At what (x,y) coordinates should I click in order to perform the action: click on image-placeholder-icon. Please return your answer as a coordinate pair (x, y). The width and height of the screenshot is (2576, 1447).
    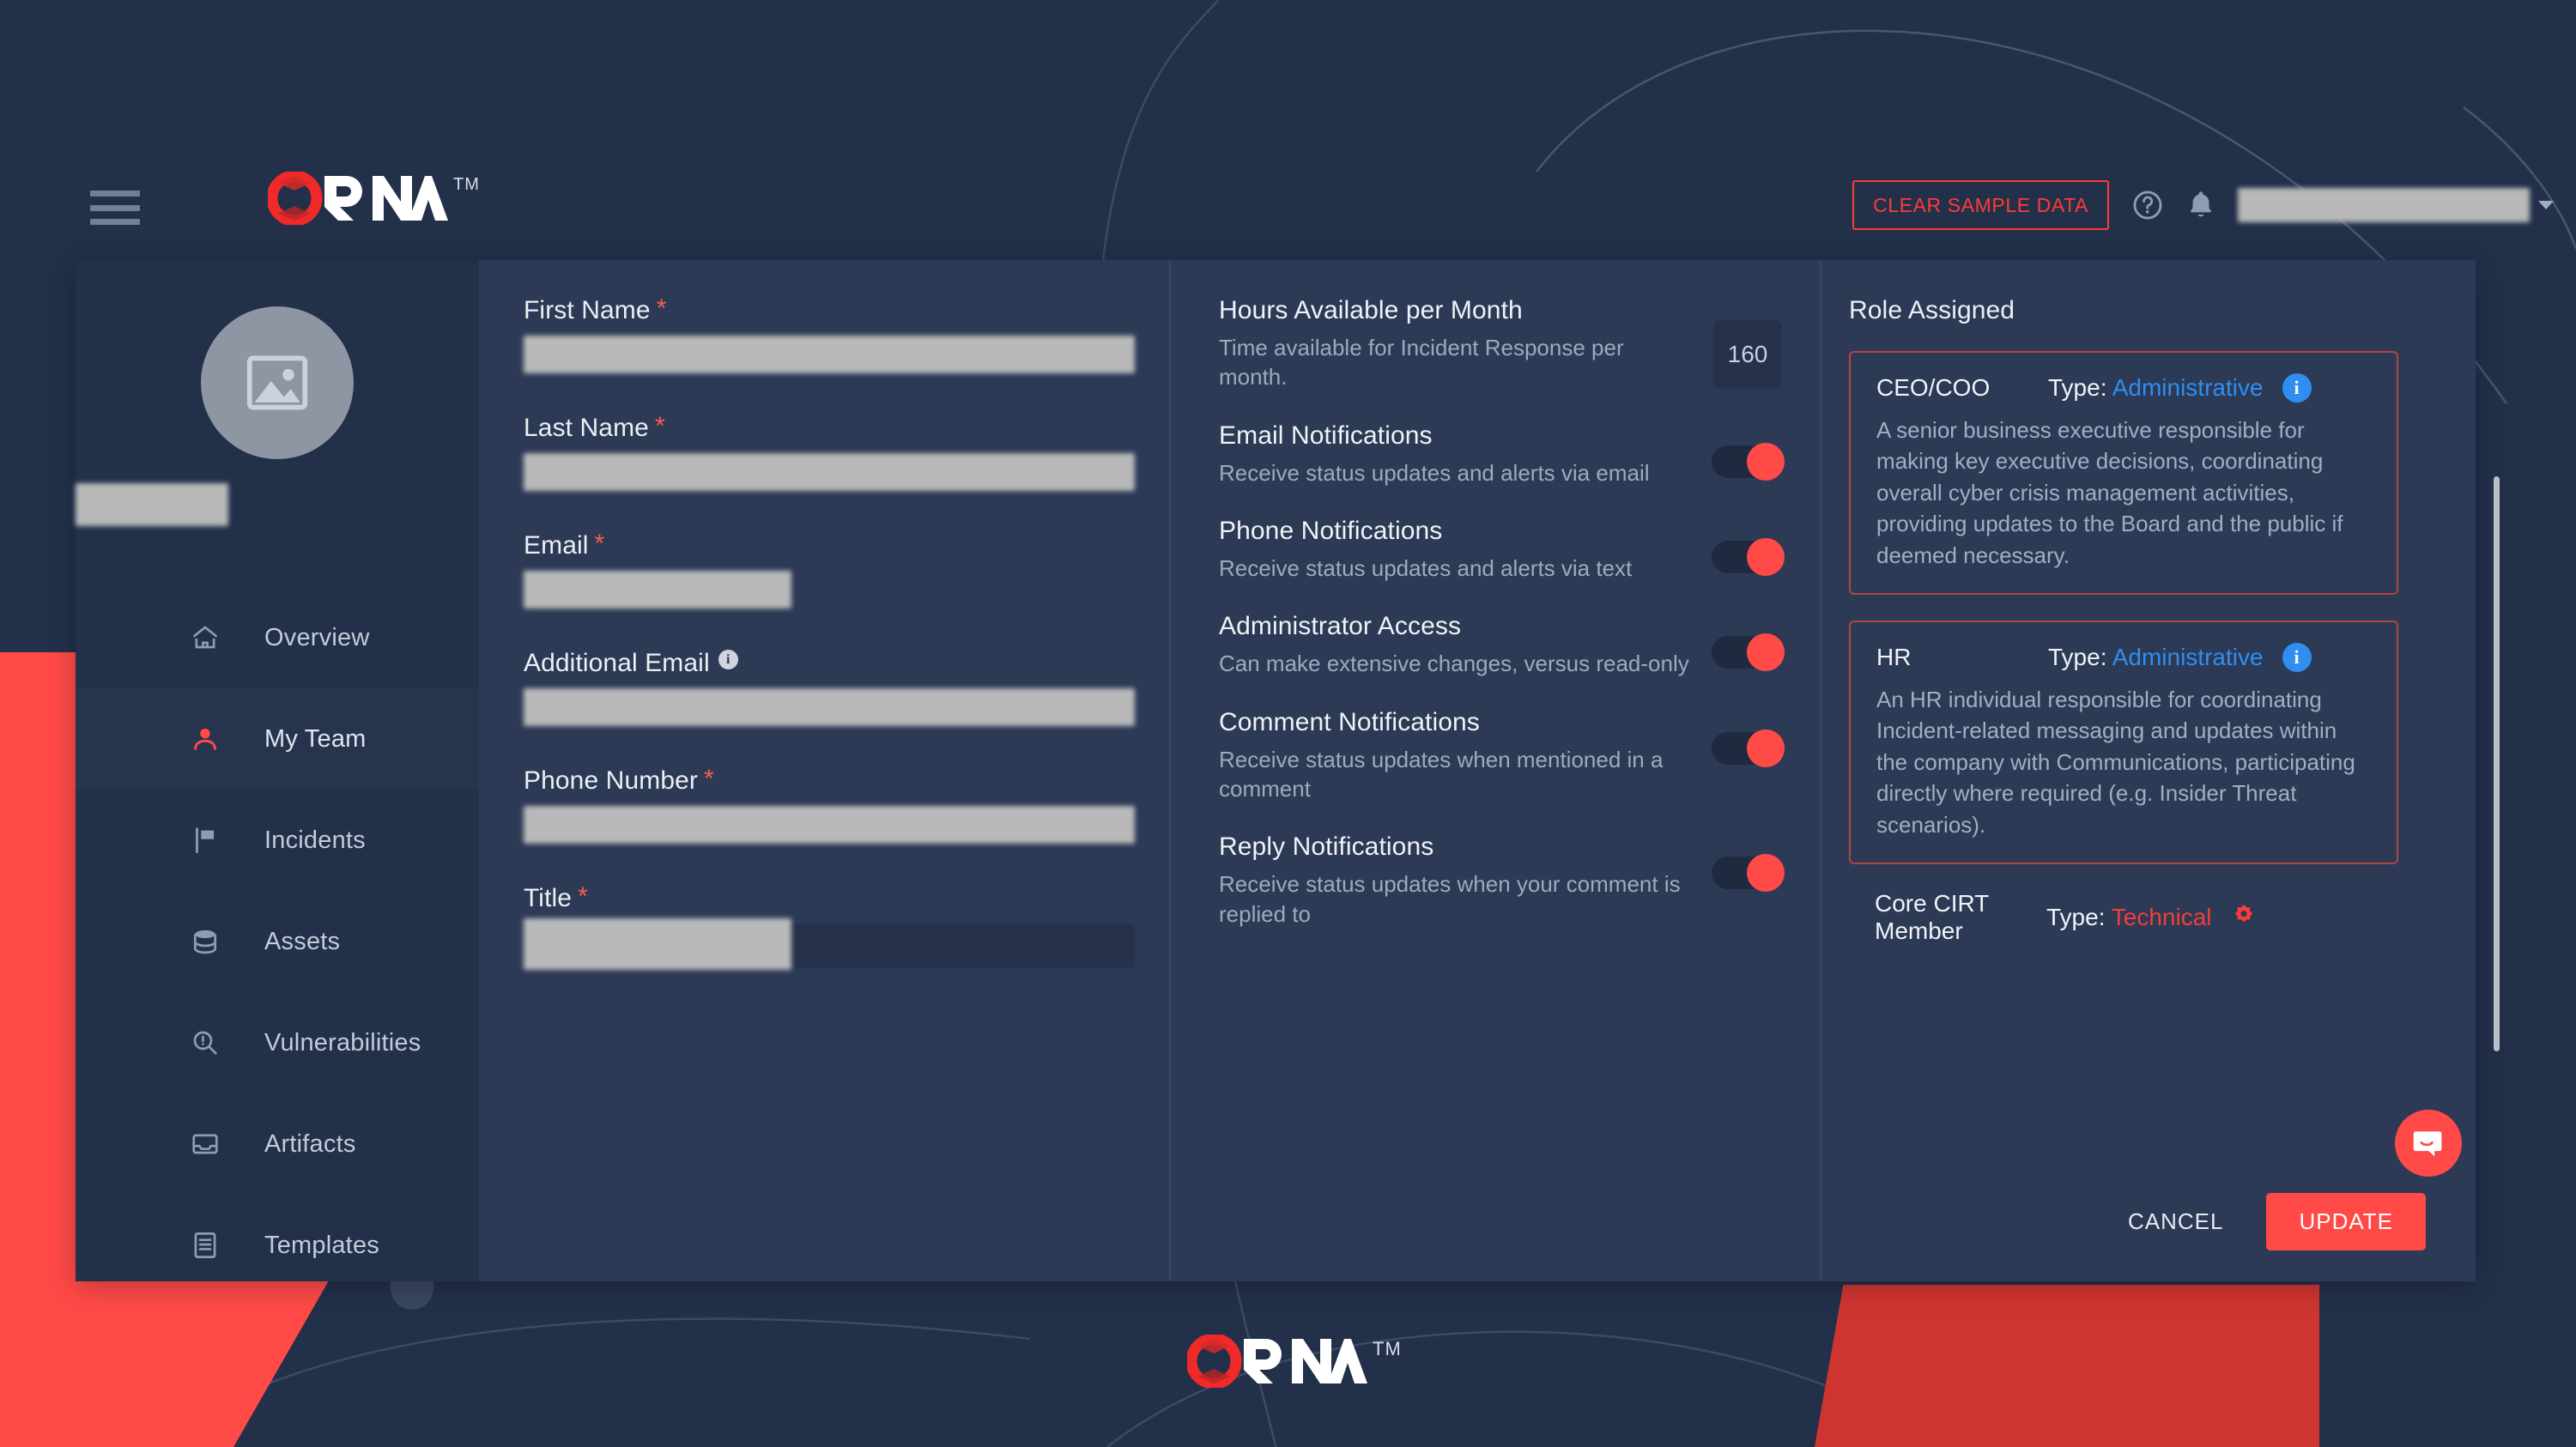
    Looking at the image, I should click on (277, 382).